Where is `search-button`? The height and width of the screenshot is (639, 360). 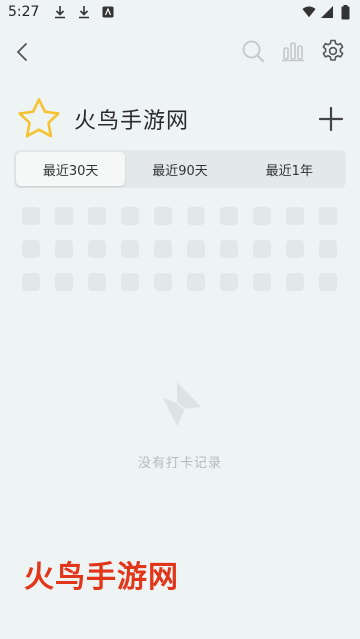 search-button is located at coordinates (253, 51).